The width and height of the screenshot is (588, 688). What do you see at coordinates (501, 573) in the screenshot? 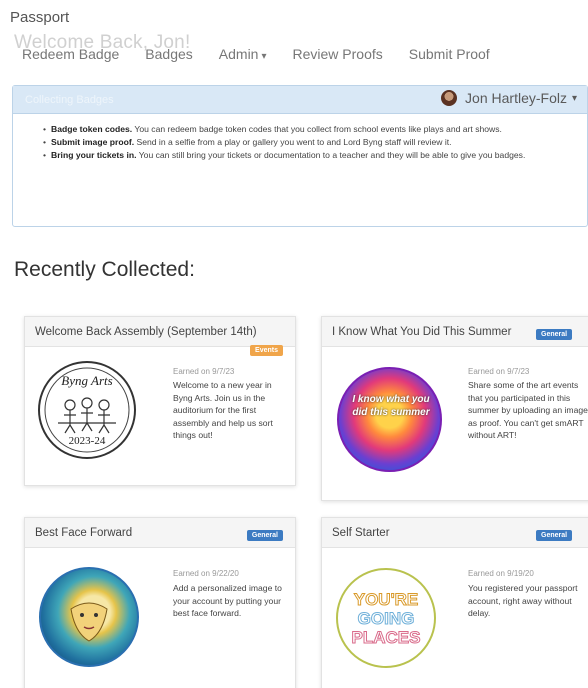
I see `earned-date: Earned on 9/19/20` at bounding box center [501, 573].